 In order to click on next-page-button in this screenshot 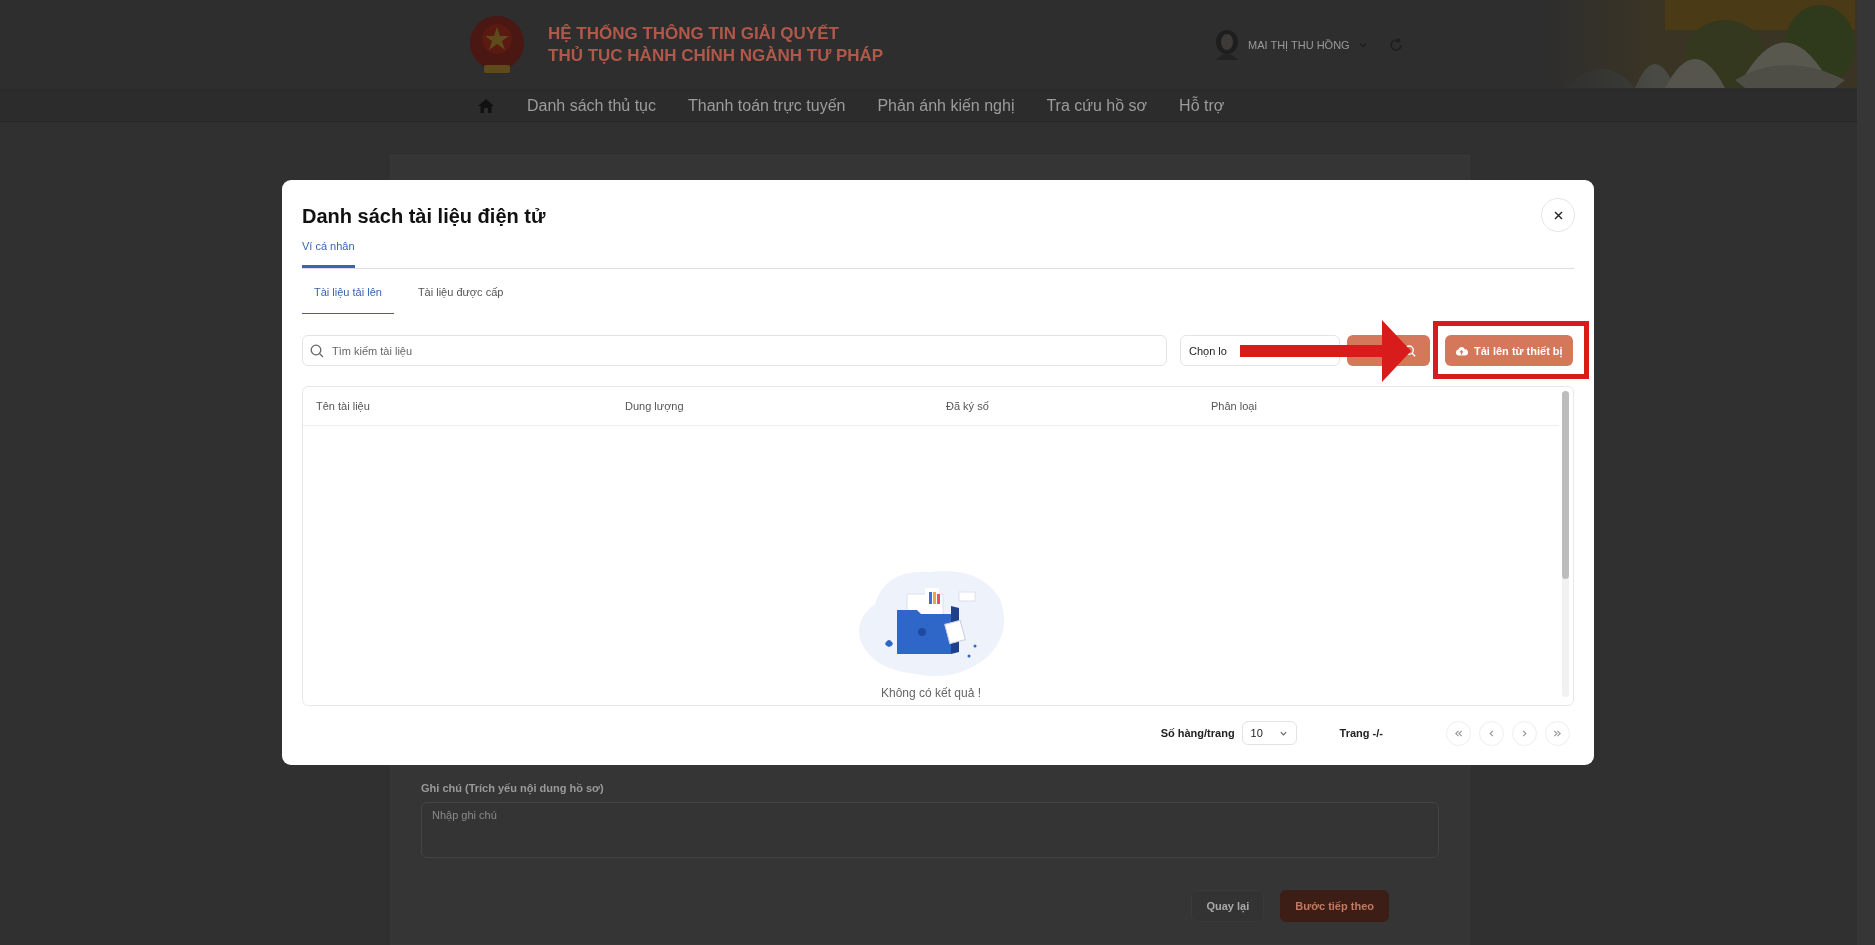, I will do `click(1524, 733)`.